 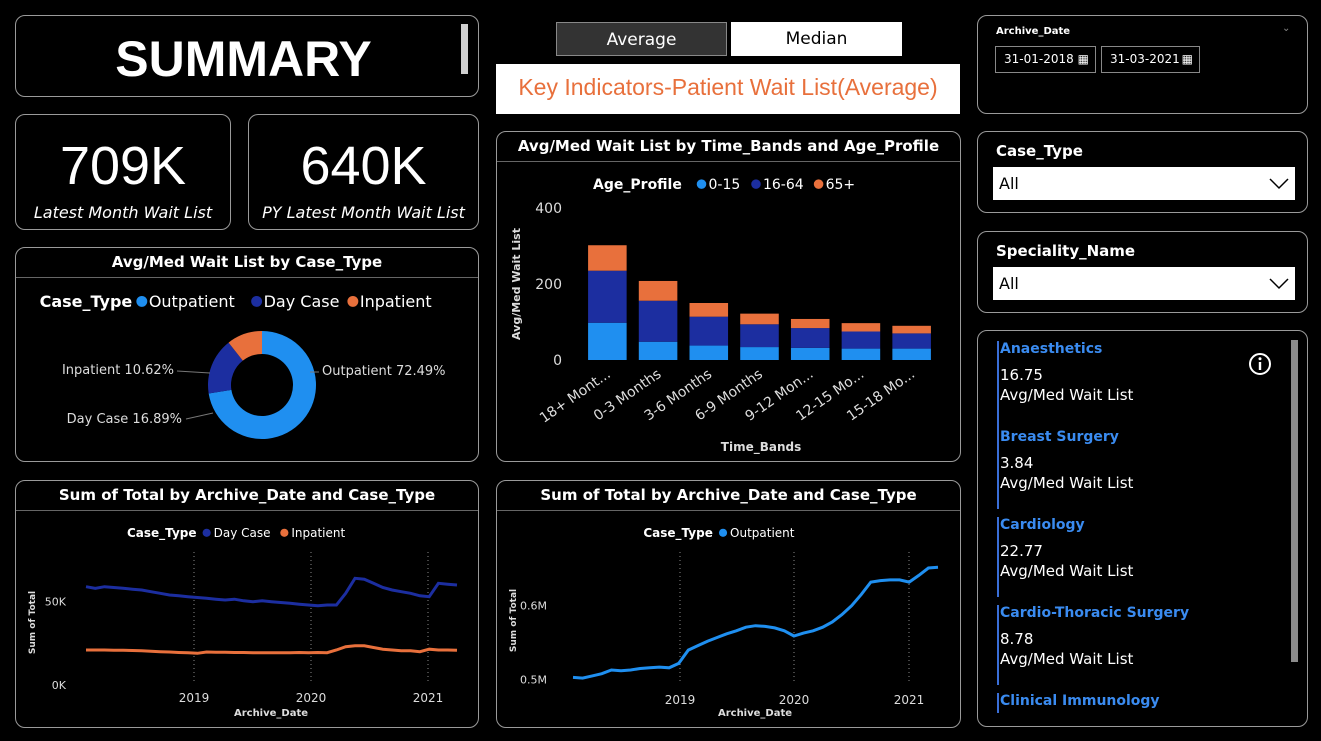 What do you see at coordinates (557, 361) in the screenshot?
I see `y-tick-label: 0` at bounding box center [557, 361].